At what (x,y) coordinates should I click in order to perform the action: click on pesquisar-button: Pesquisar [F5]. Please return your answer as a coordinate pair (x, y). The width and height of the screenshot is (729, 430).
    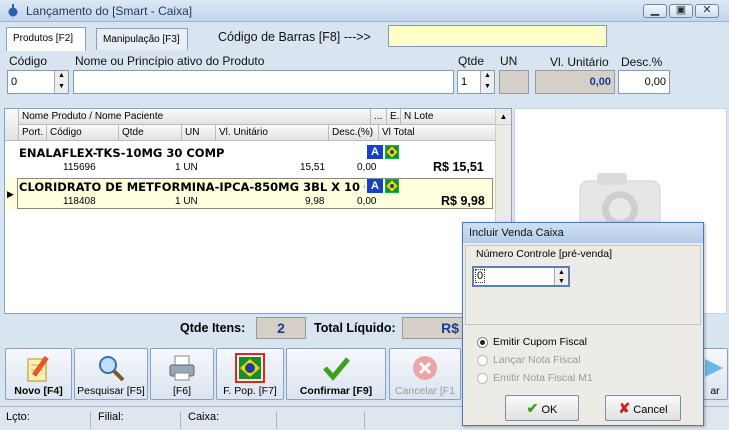
    Looking at the image, I should click on (111, 374).